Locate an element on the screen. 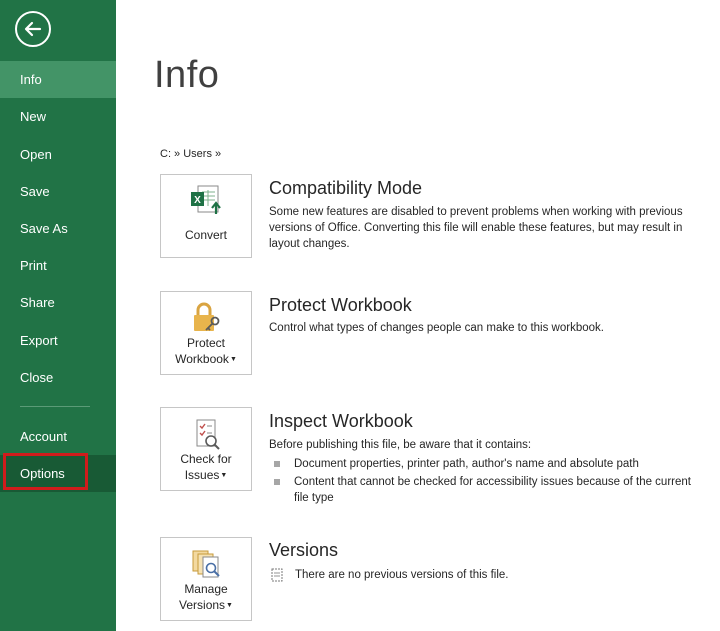  manage-versions-label-line1: Manage is located at coordinates (206, 589).